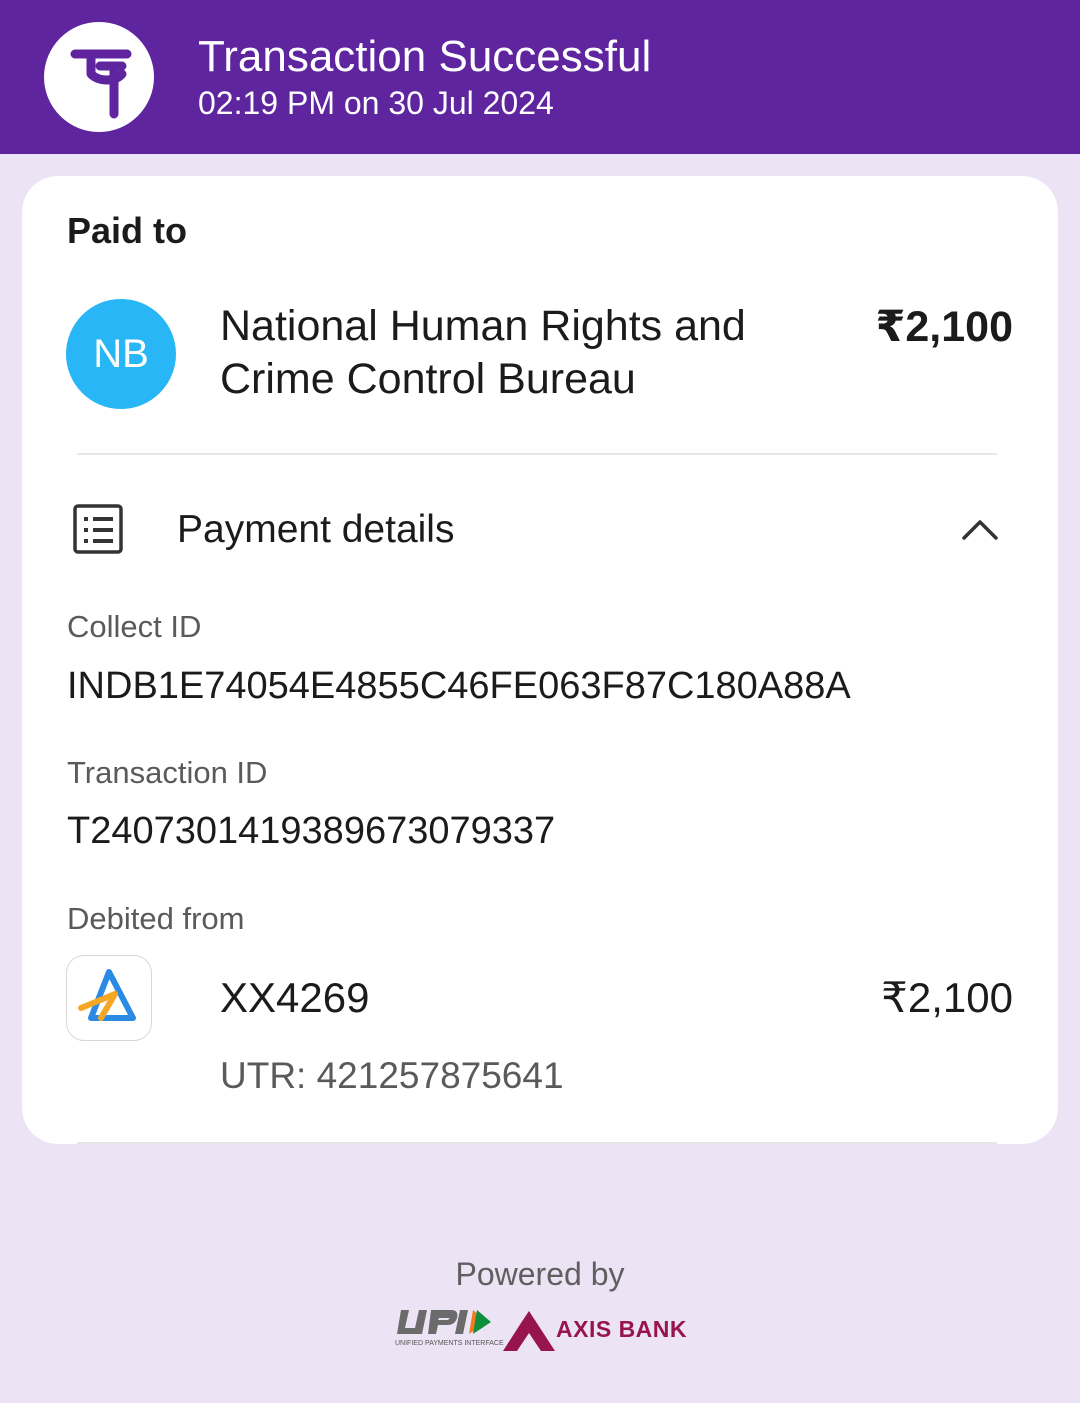  I want to click on payee-amount: ₹2,100, so click(944, 327).